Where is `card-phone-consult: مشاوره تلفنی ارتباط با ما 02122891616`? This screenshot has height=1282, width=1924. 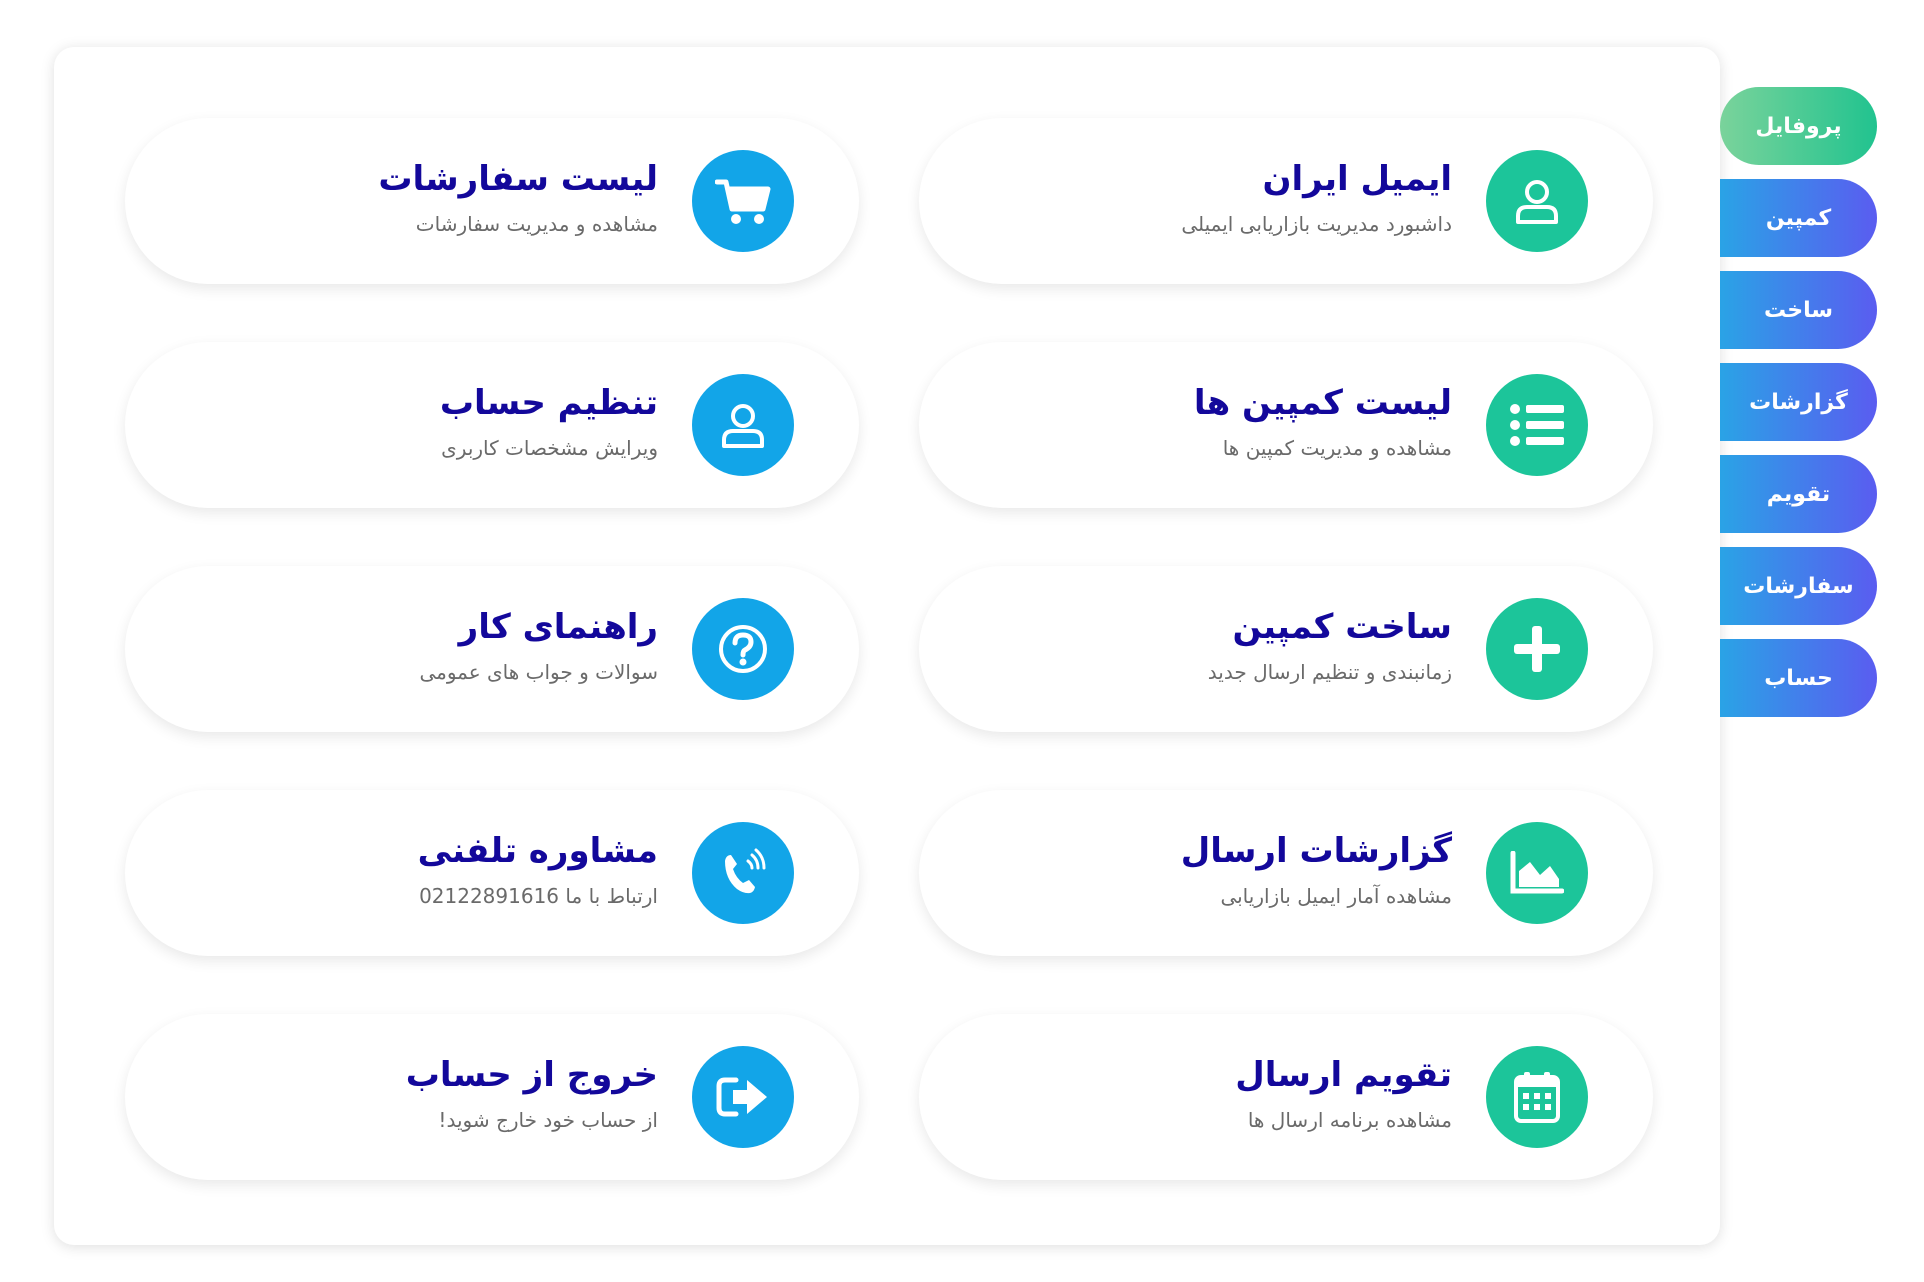 card-phone-consult: مشاوره تلفنی ارتباط با ما 02122891616 is located at coordinates (492, 873).